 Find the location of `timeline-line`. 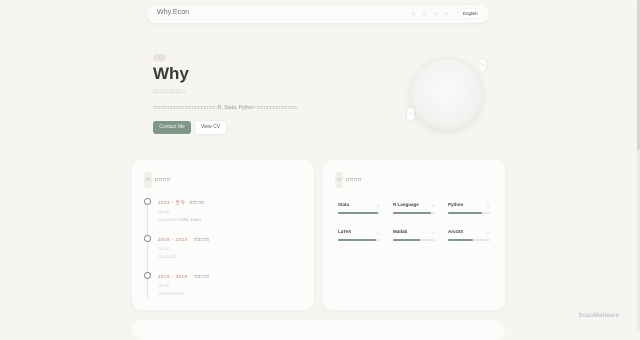

timeline-line is located at coordinates (147, 251).